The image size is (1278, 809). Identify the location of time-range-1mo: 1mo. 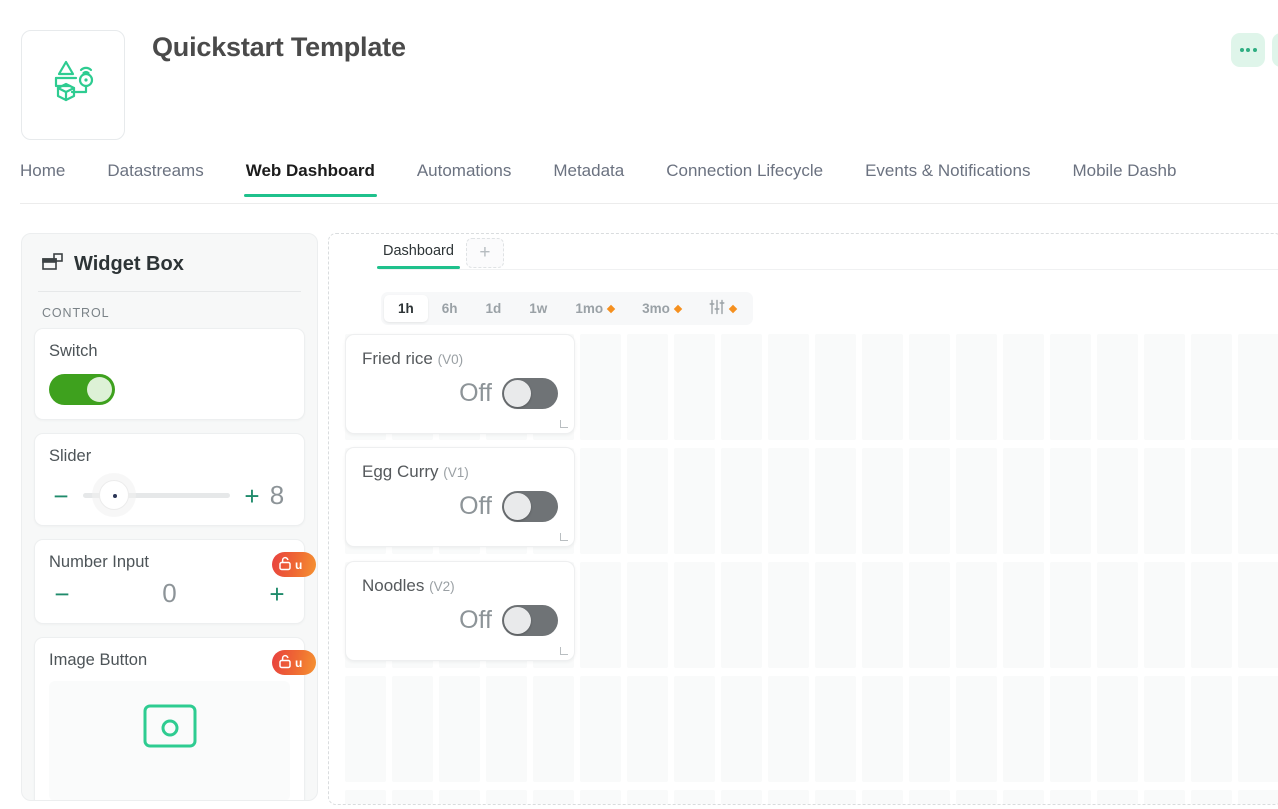
(594, 308).